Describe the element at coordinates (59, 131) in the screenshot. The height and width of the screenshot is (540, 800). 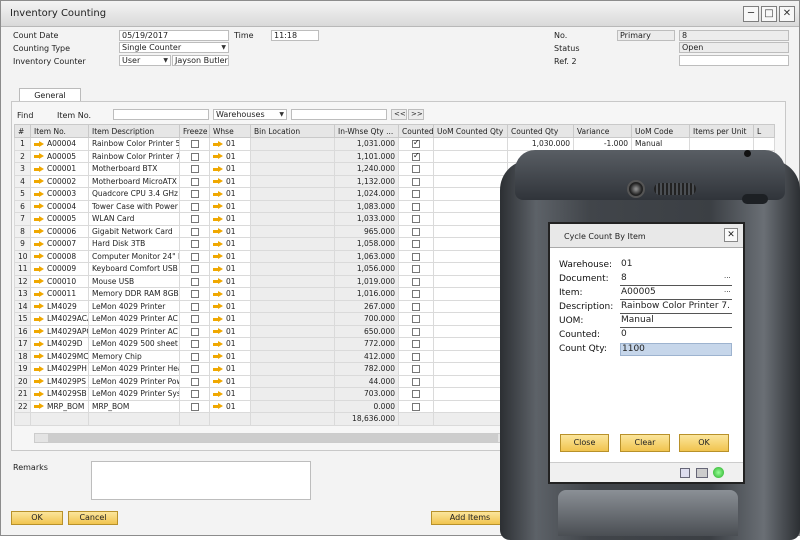
I see `column-header: Item No.` at that location.